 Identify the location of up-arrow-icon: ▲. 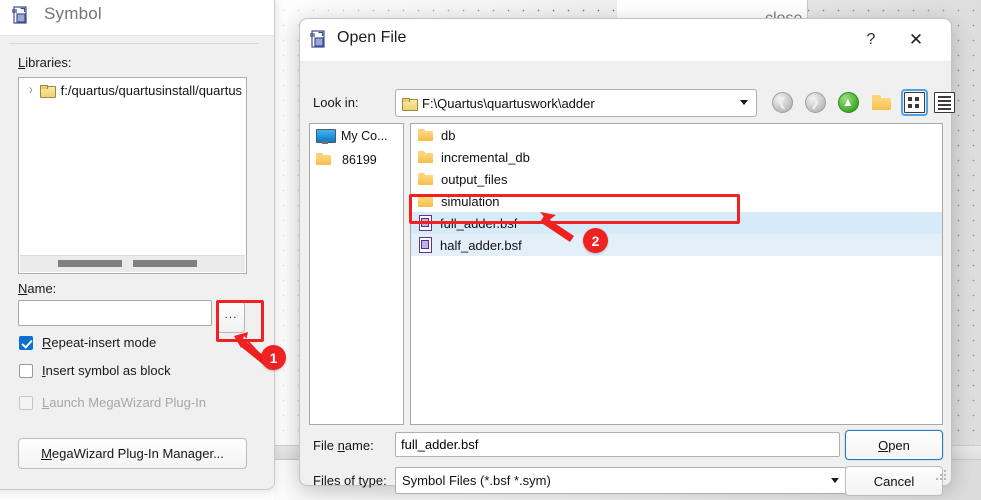
(848, 102).